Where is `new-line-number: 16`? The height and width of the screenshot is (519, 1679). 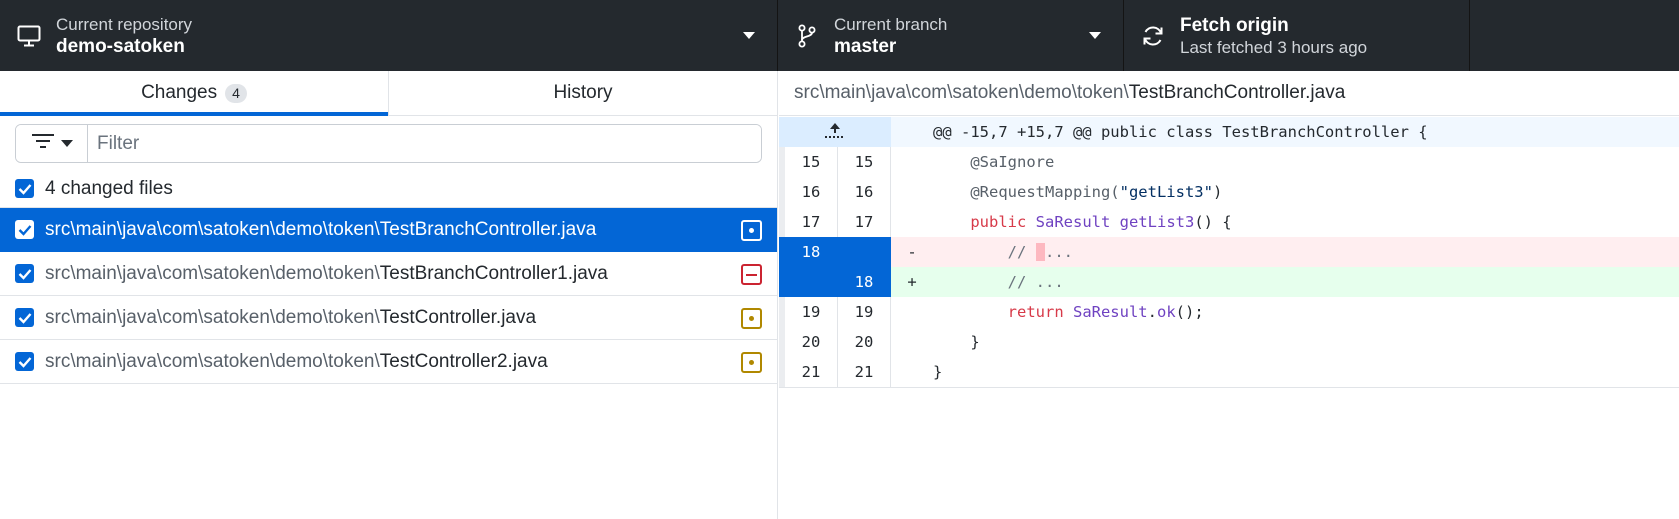
new-line-number: 16 is located at coordinates (864, 192).